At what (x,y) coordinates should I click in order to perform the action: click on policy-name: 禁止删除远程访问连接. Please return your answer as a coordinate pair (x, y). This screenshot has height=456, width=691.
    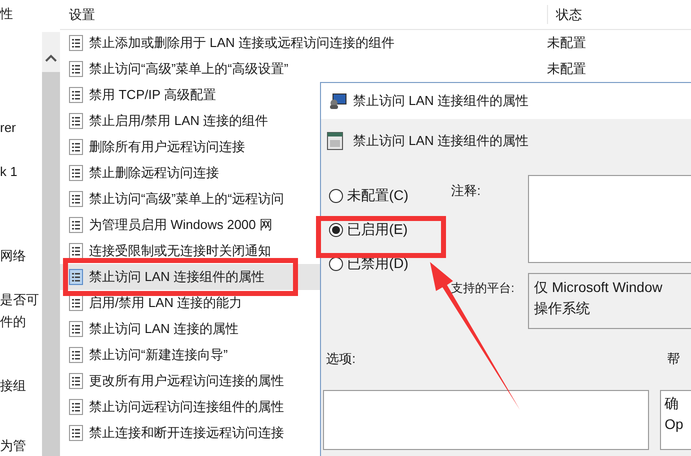
    Looking at the image, I should click on (154, 173).